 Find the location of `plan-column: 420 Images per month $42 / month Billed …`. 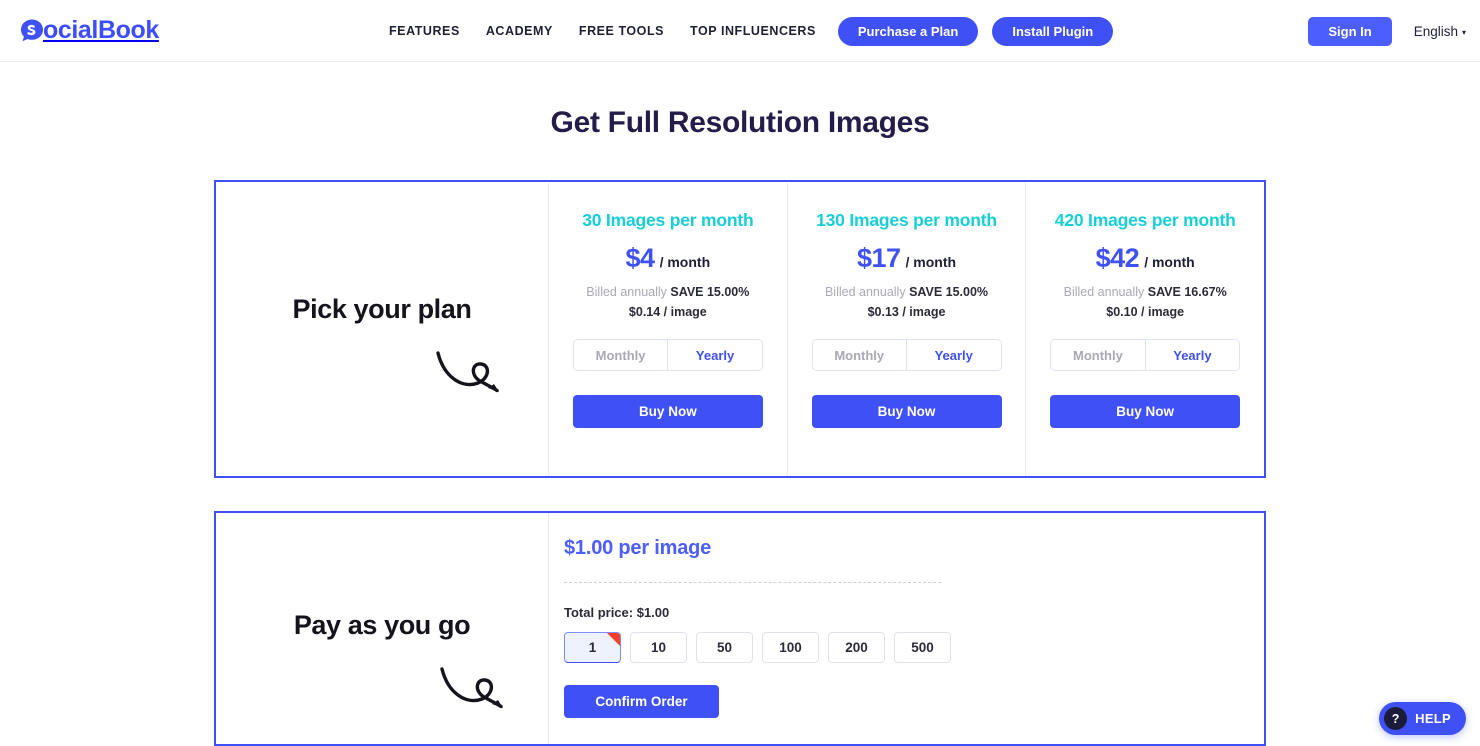

plan-column: 420 Images per month $42 / month Billed … is located at coordinates (1145, 329).